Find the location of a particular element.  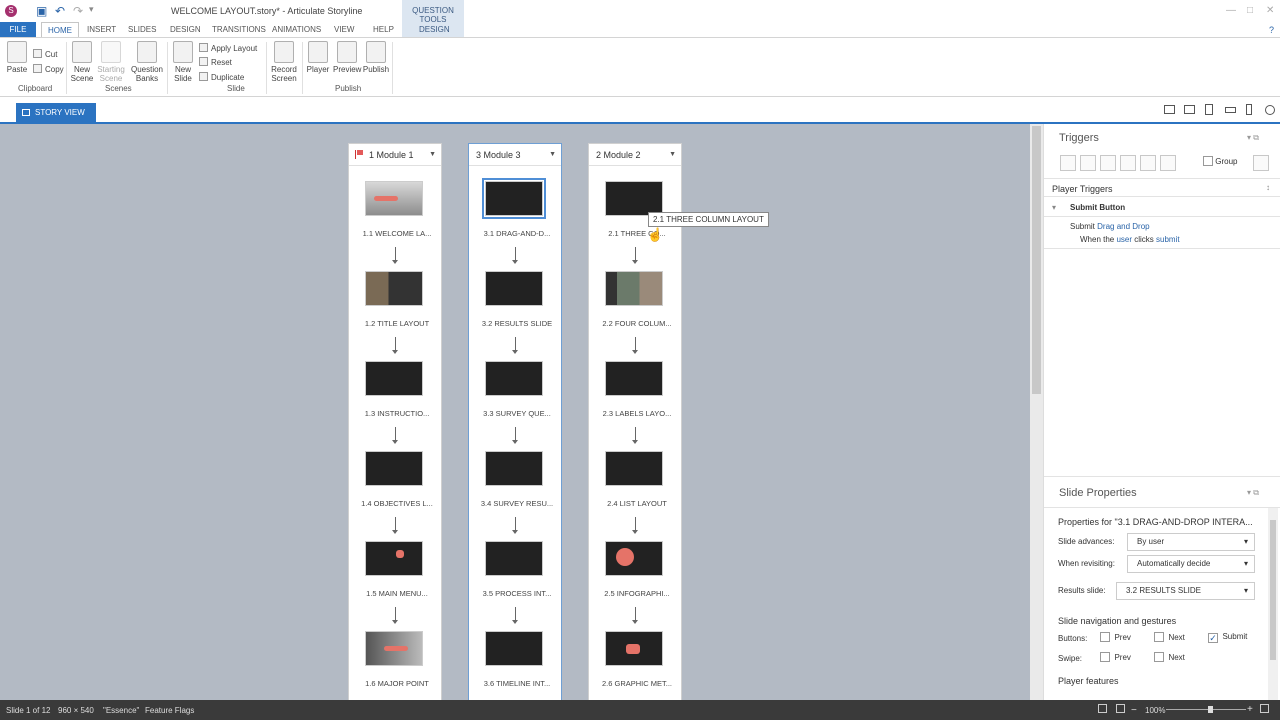

new-scene-button: New Scene is located at coordinates (82, 62).